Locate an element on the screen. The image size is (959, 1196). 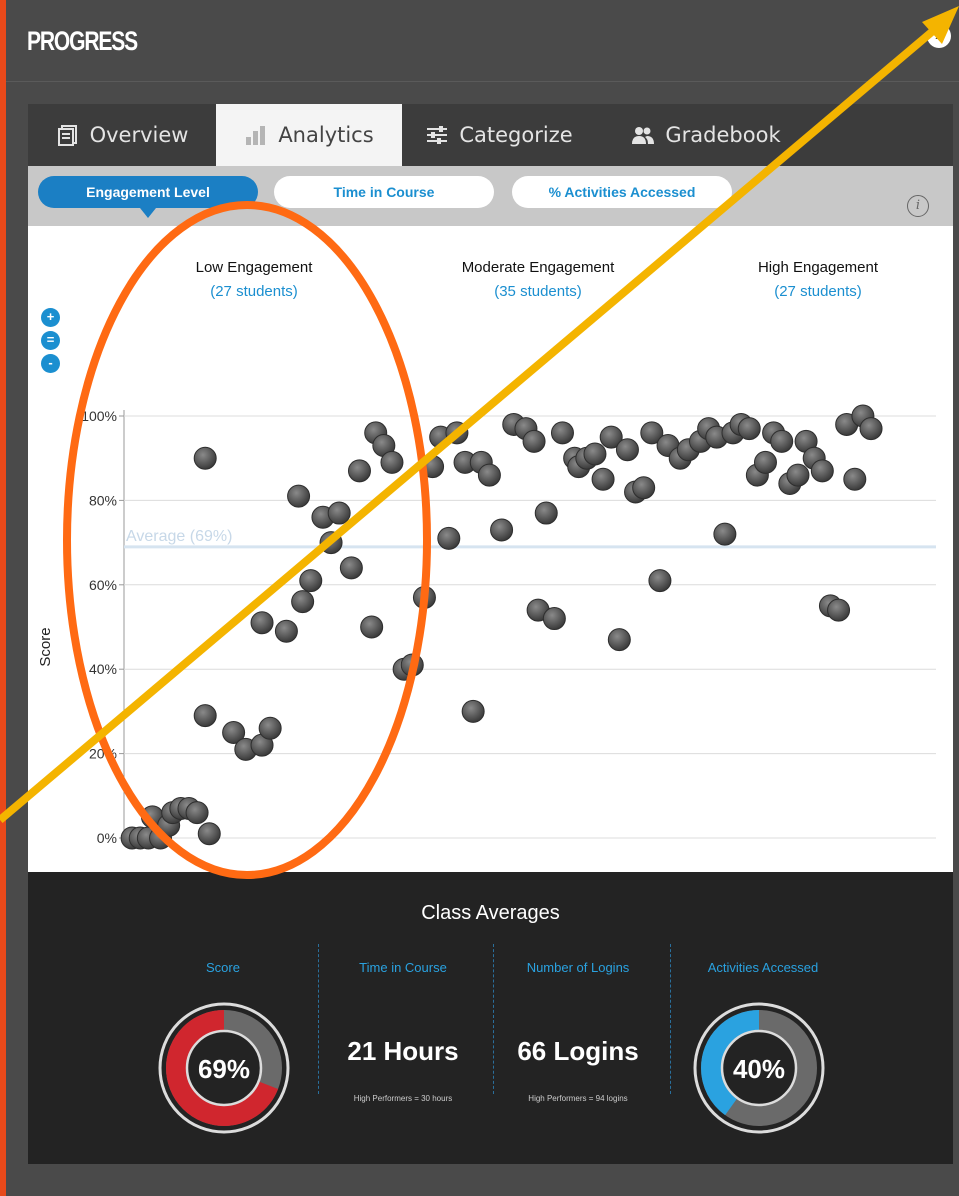
sliders-icon is located at coordinates (437, 135).